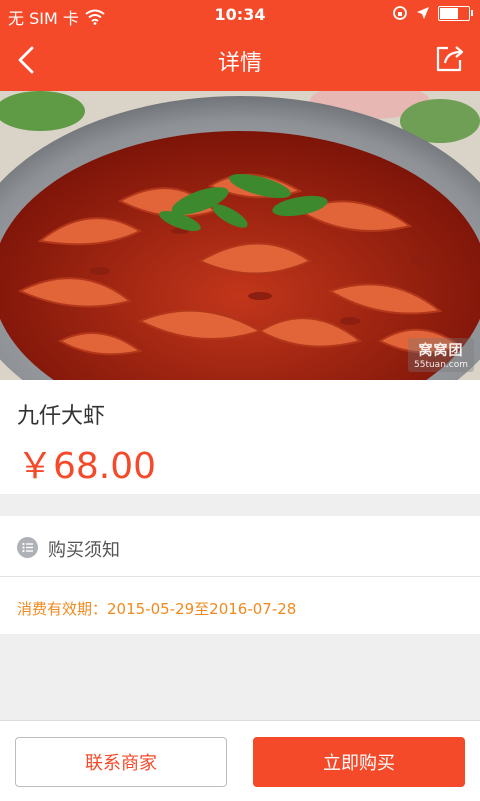  What do you see at coordinates (454, 13) in the screenshot?
I see `battery-icon` at bounding box center [454, 13].